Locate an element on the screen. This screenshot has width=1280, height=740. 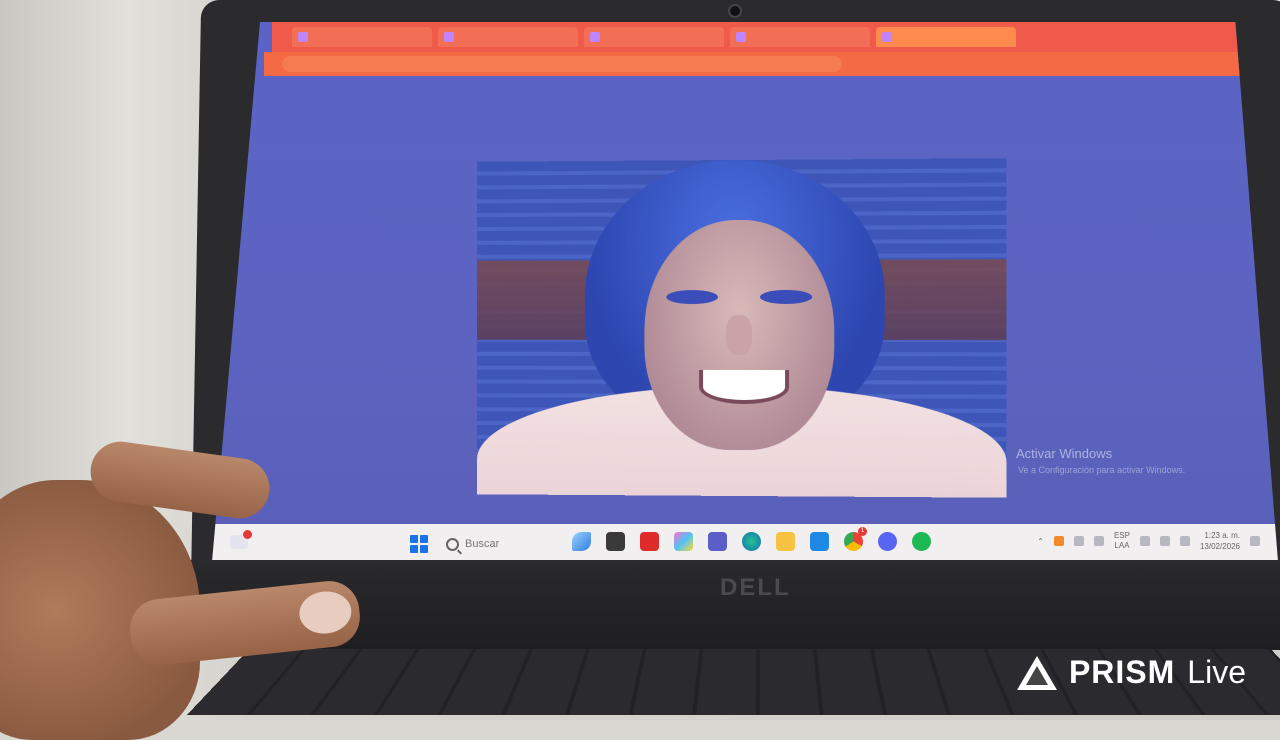
taskbar-search: Buscar is located at coordinates (472, 544).